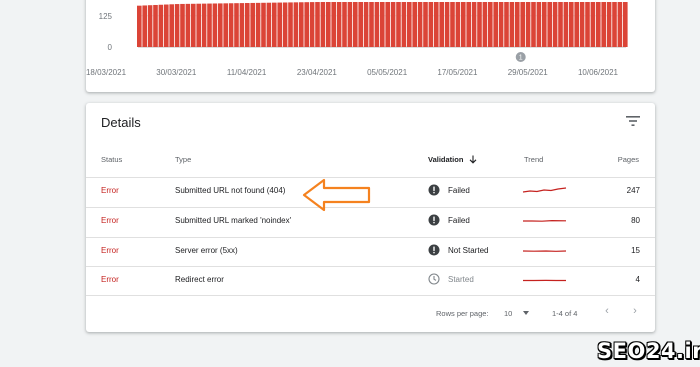 The width and height of the screenshot is (700, 367). What do you see at coordinates (635, 311) in the screenshot?
I see `next-page-button: ›` at bounding box center [635, 311].